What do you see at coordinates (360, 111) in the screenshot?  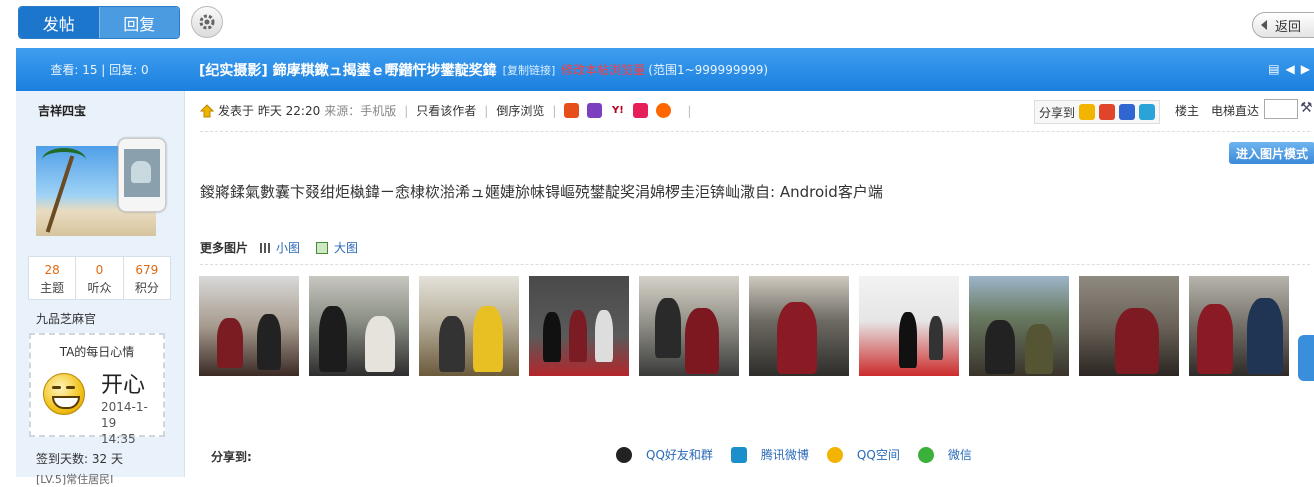 I see `post-source: 来源：手机版` at bounding box center [360, 111].